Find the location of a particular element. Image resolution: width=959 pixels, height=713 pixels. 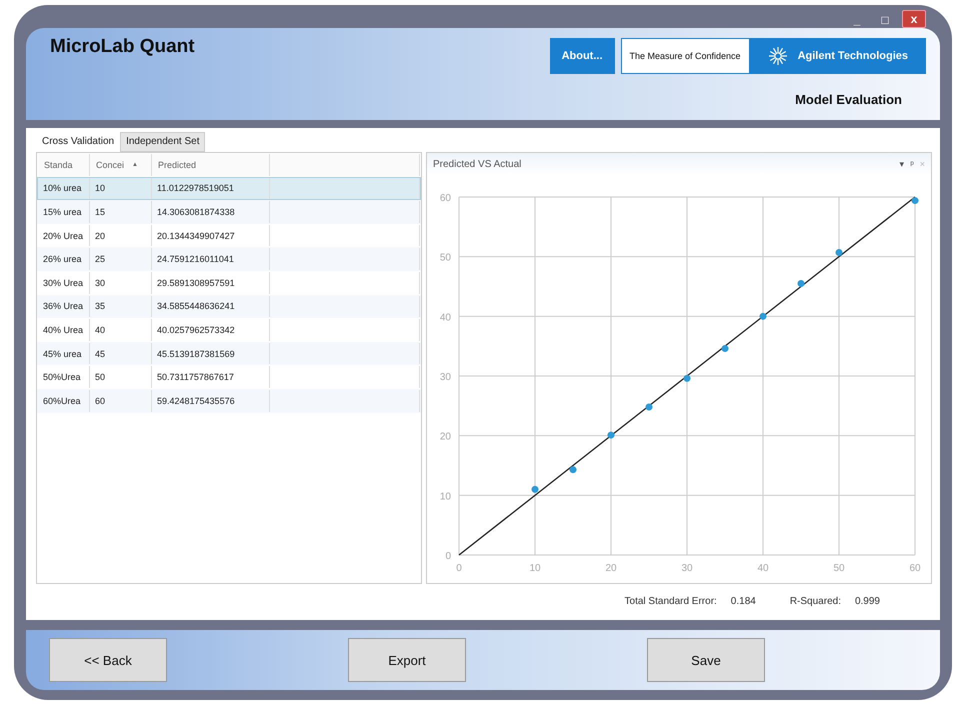

table-cell: 30% Urea is located at coordinates (64, 283).